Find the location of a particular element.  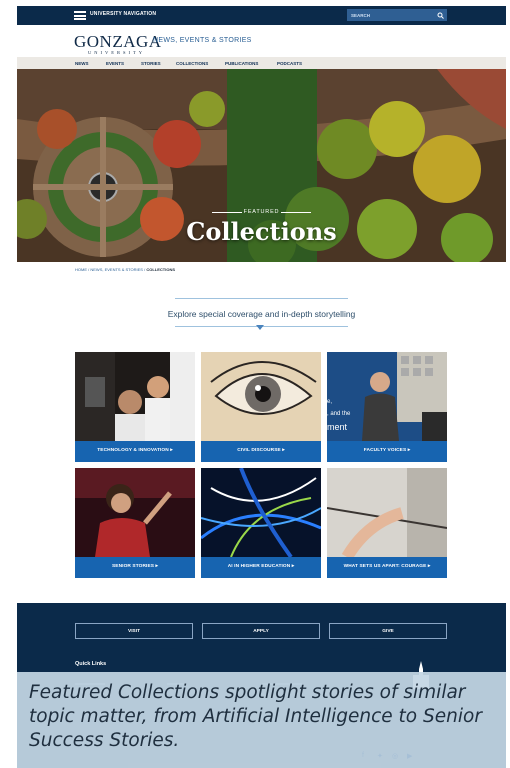

breadcrumb-current: COLLECTIONS is located at coordinates (161, 269).